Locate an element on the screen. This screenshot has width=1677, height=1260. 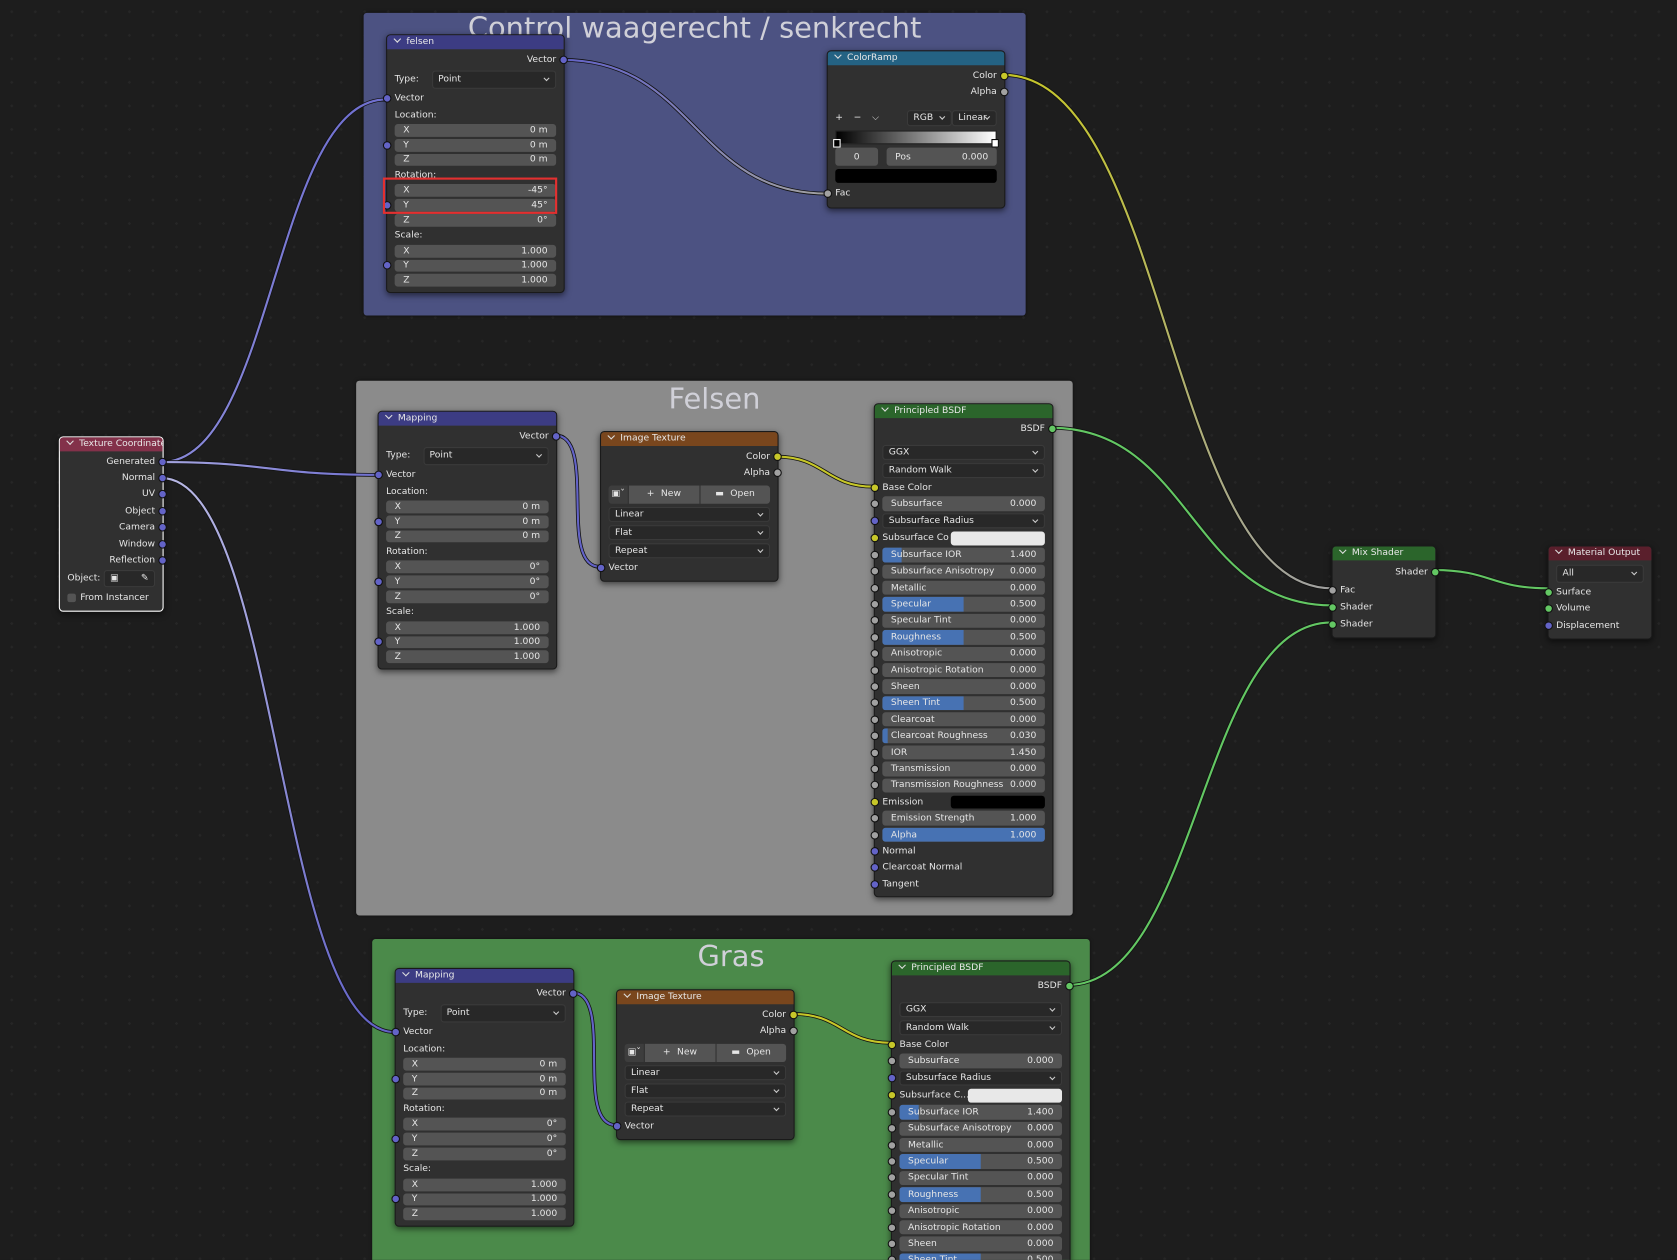
type-dropdown: Point is located at coordinates (486, 455).